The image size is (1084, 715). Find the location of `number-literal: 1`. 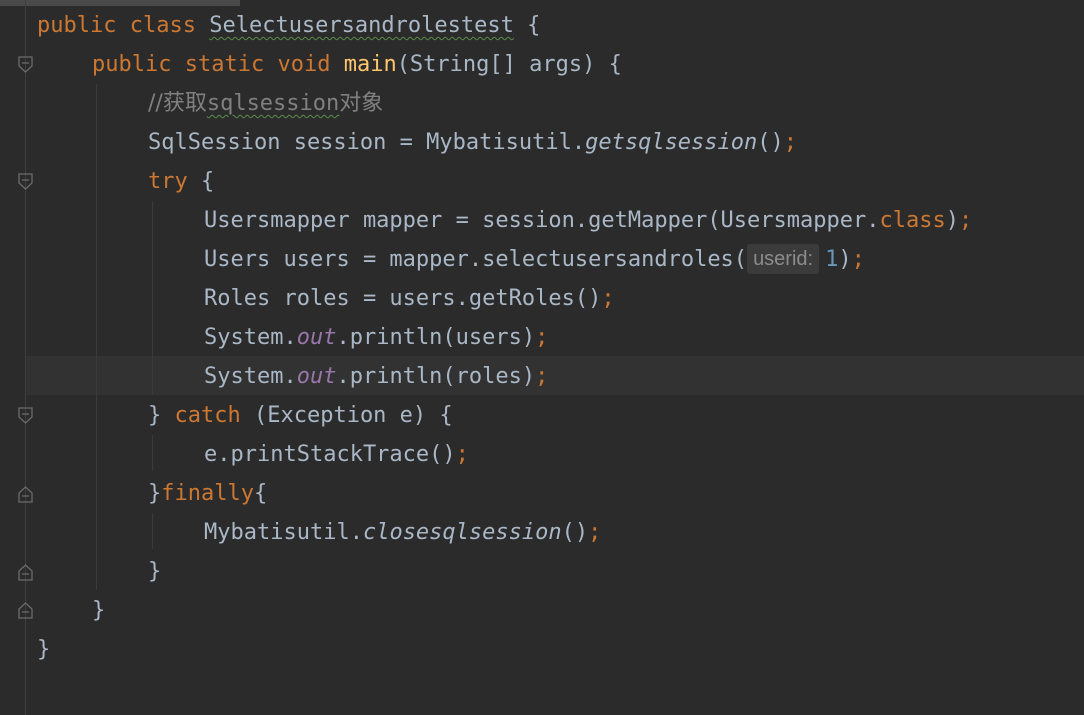

number-literal: 1 is located at coordinates (832, 259).